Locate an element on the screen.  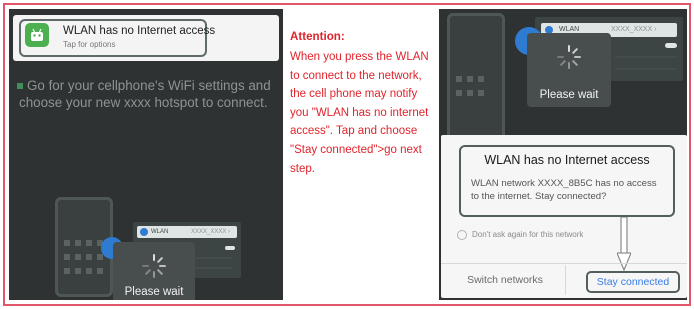
dont-ask-label: Don't ask again for this network is located at coordinates (528, 234).